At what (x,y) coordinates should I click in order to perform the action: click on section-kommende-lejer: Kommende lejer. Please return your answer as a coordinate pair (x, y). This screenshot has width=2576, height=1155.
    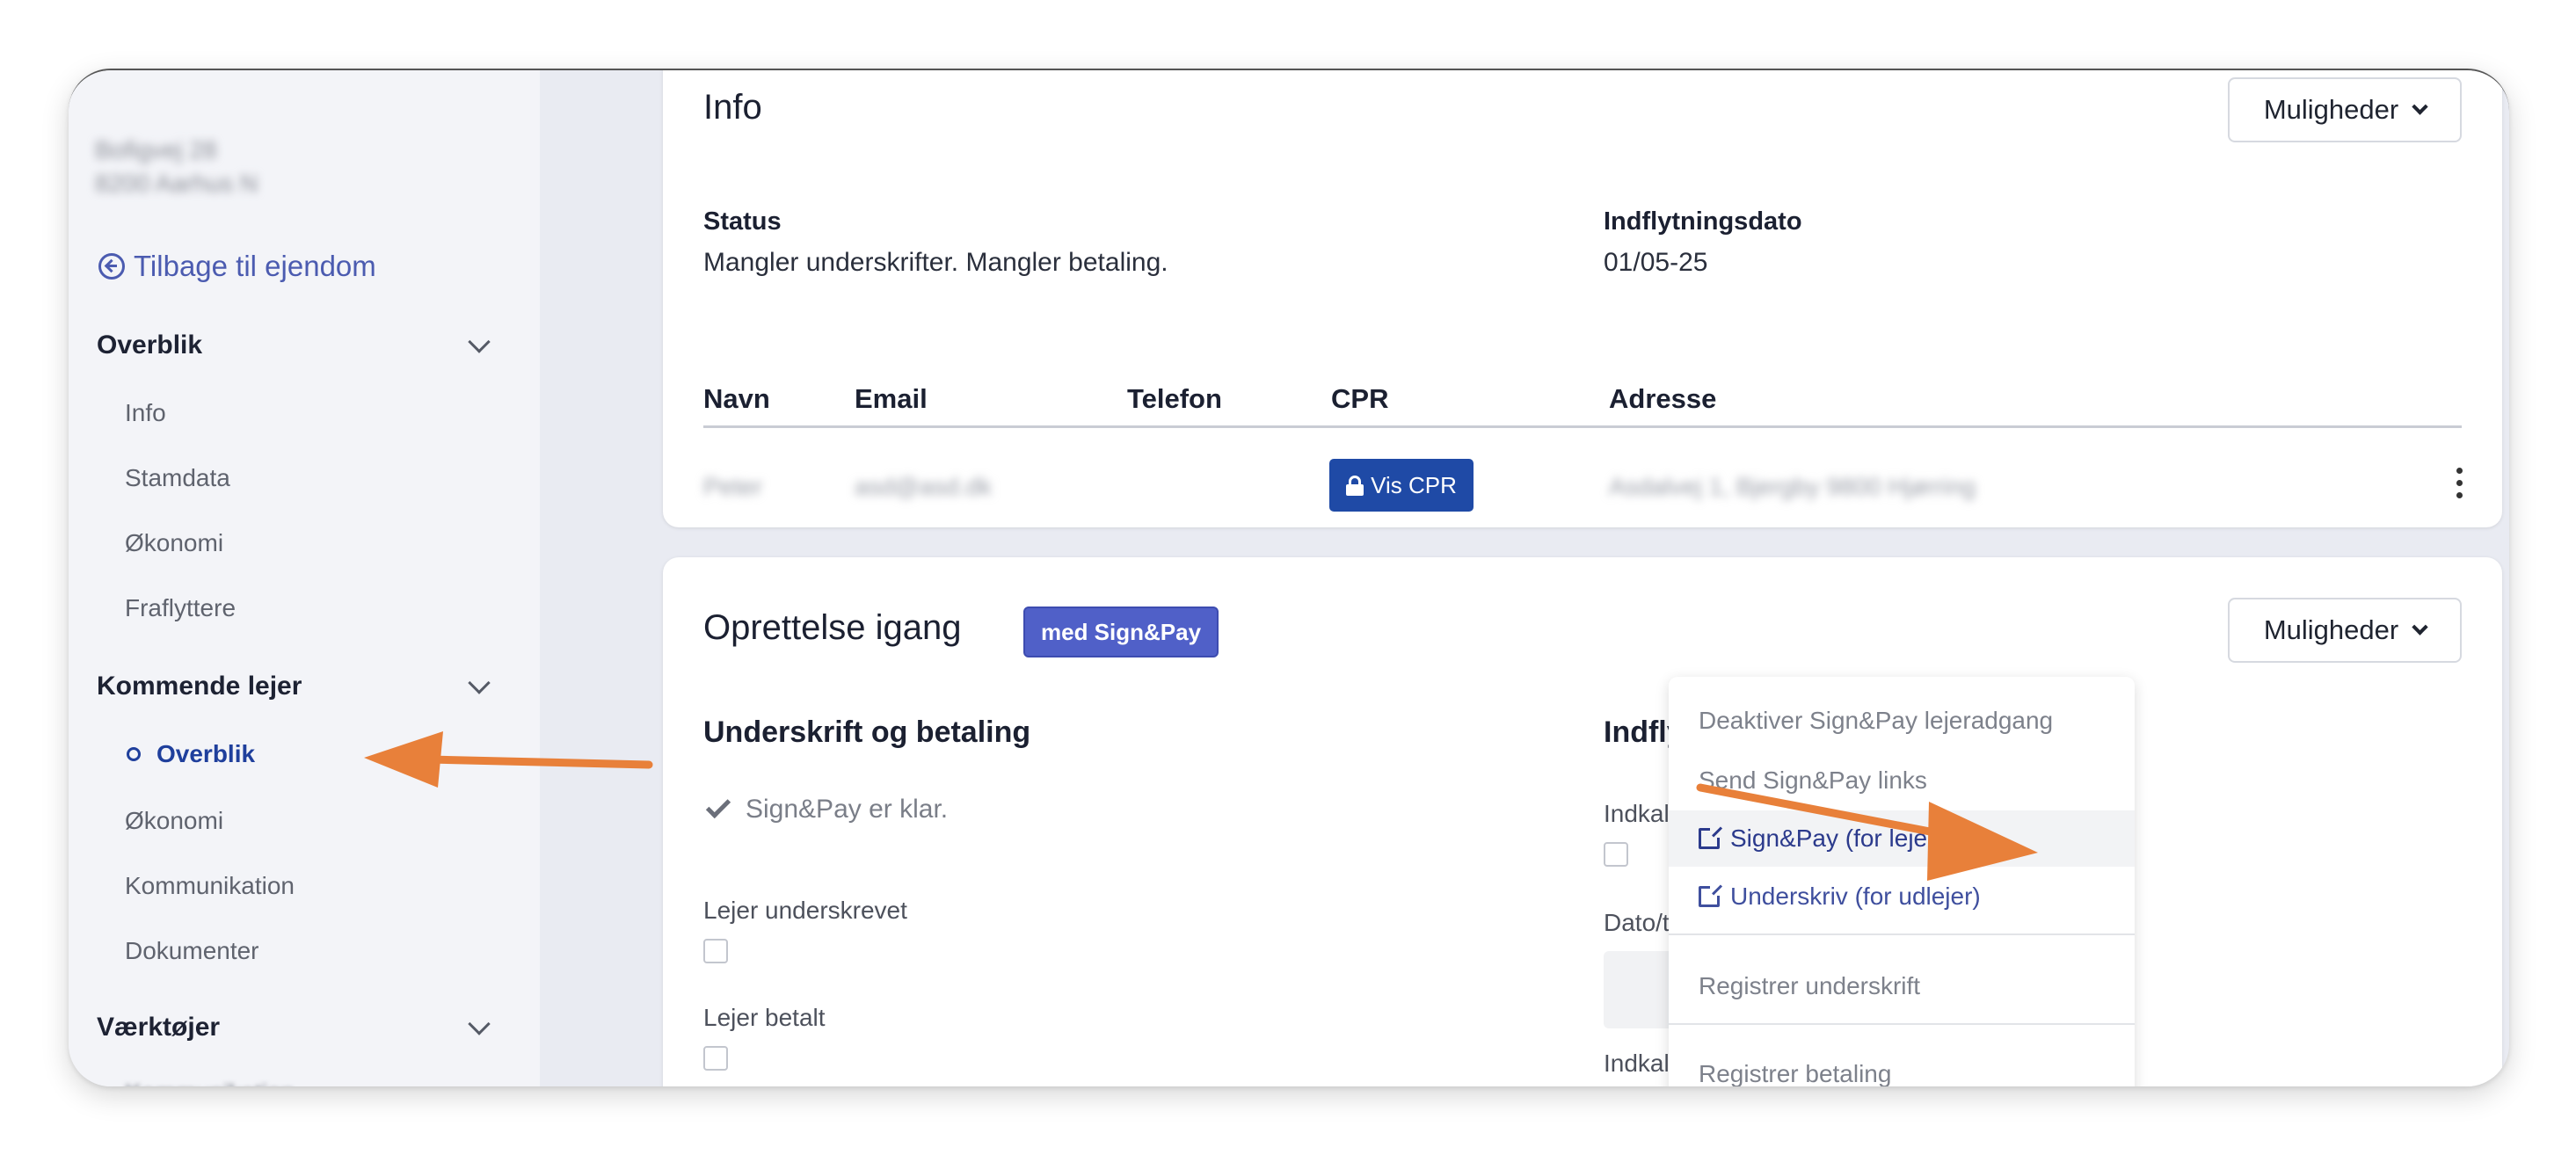
    Looking at the image, I should click on (294, 686).